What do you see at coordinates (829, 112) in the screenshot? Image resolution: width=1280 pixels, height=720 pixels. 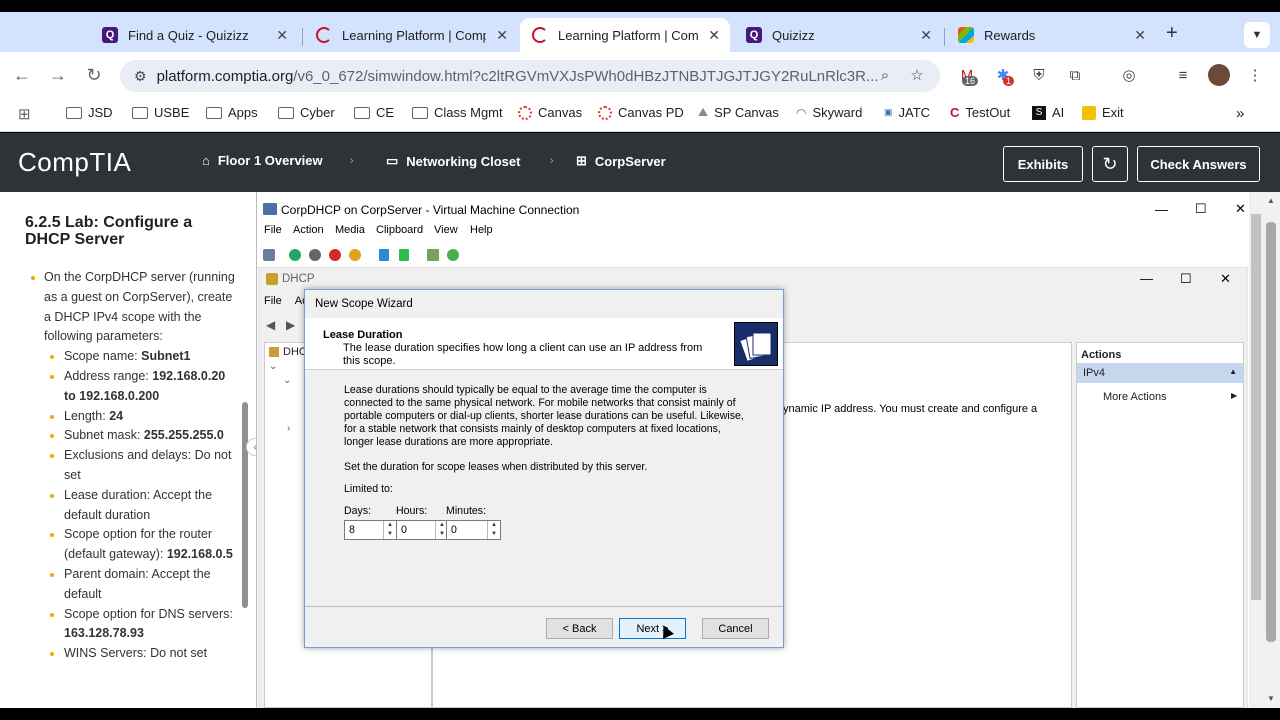 I see `bookmark-skyward: ◠ Skyward` at bounding box center [829, 112].